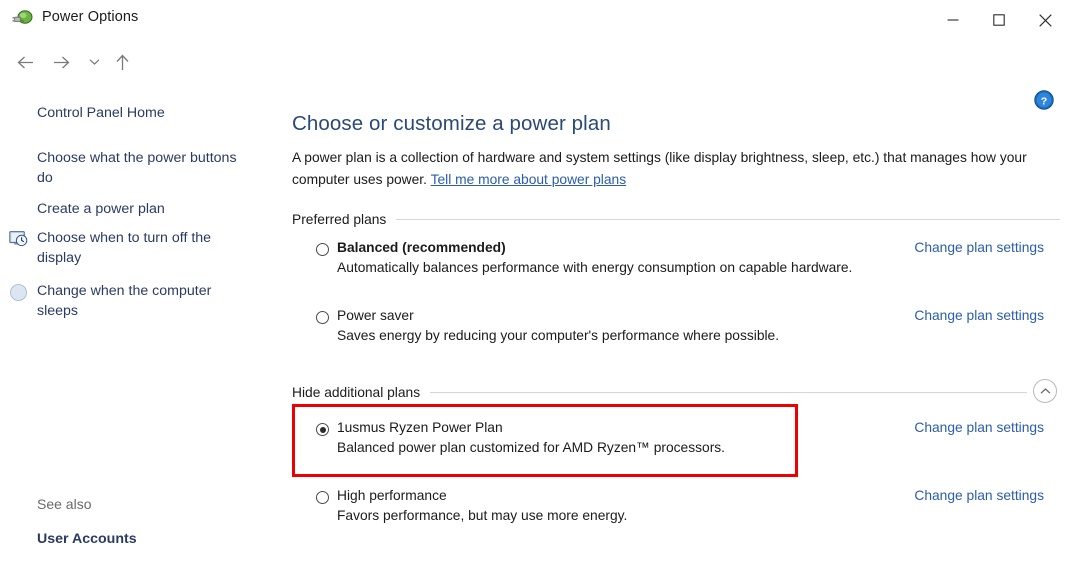 The height and width of the screenshot is (570, 1068). What do you see at coordinates (18, 239) in the screenshot?
I see `monitor-clock-icon` at bounding box center [18, 239].